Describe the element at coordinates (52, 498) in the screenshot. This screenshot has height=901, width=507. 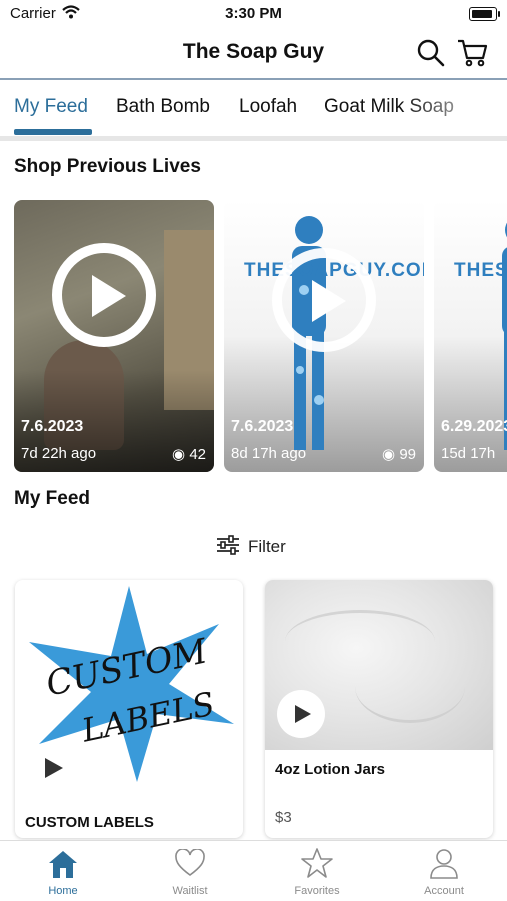
I see `feed-title: My Feed` at that location.